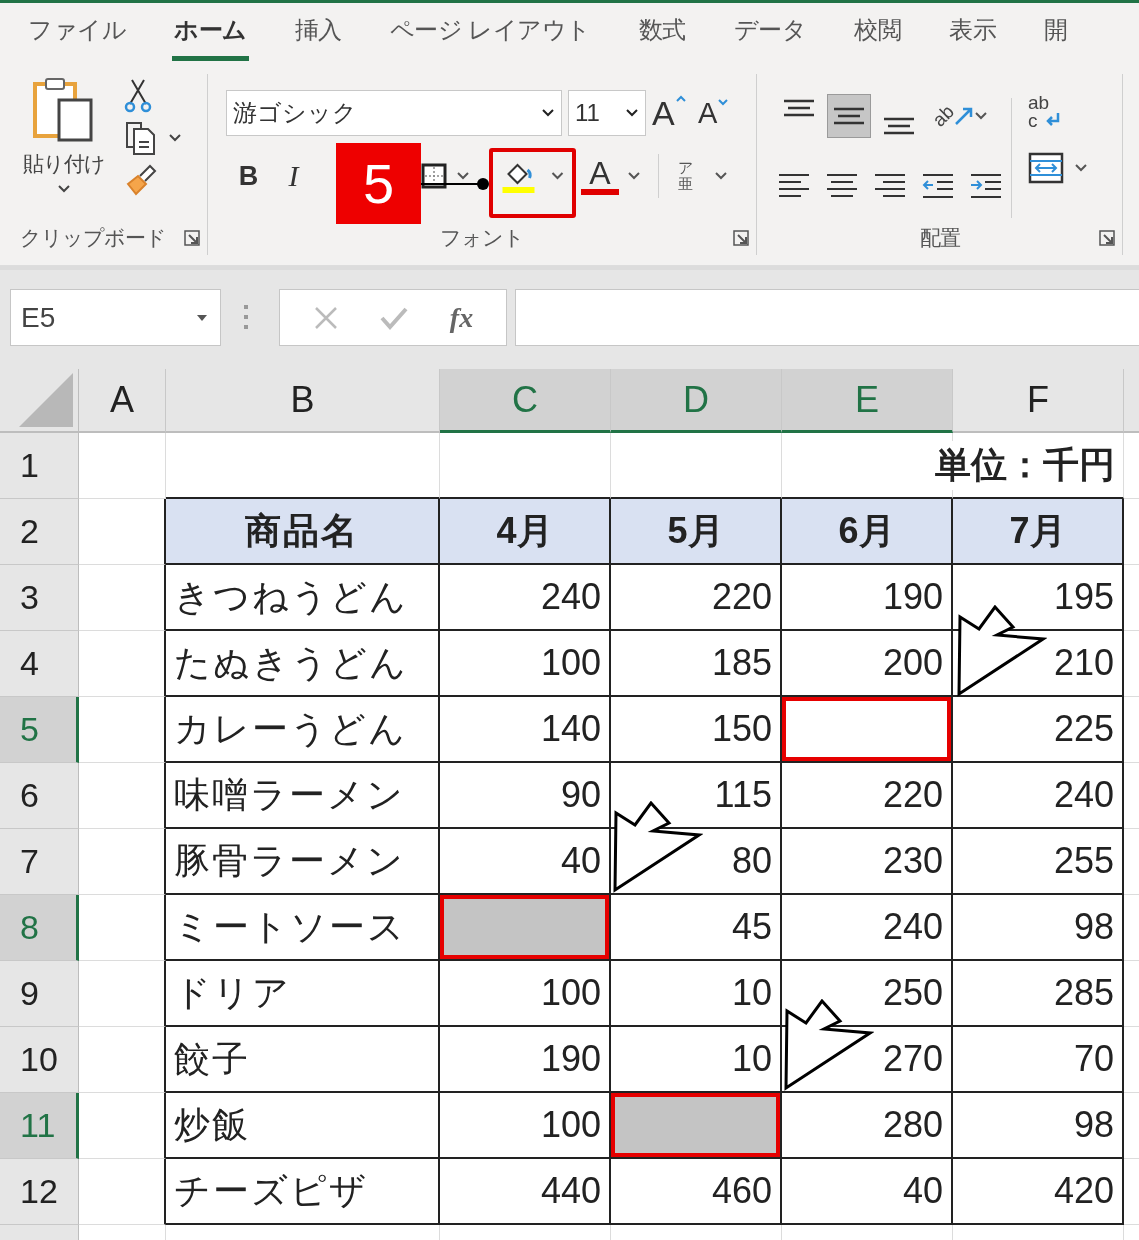 The width and height of the screenshot is (1139, 1240). Describe the element at coordinates (525, 401) in the screenshot. I see `column-header: C` at that location.